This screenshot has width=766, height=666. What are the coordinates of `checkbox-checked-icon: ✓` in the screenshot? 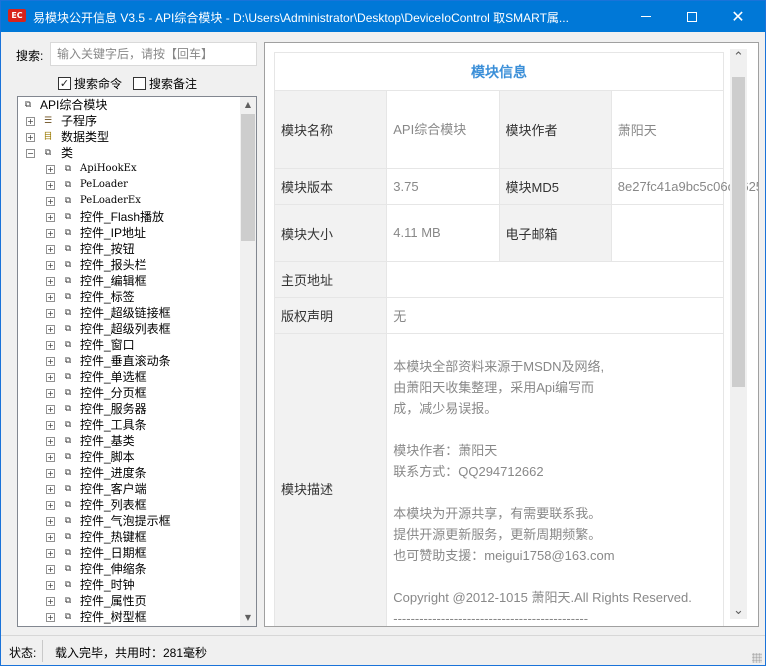 It's located at (64, 83).